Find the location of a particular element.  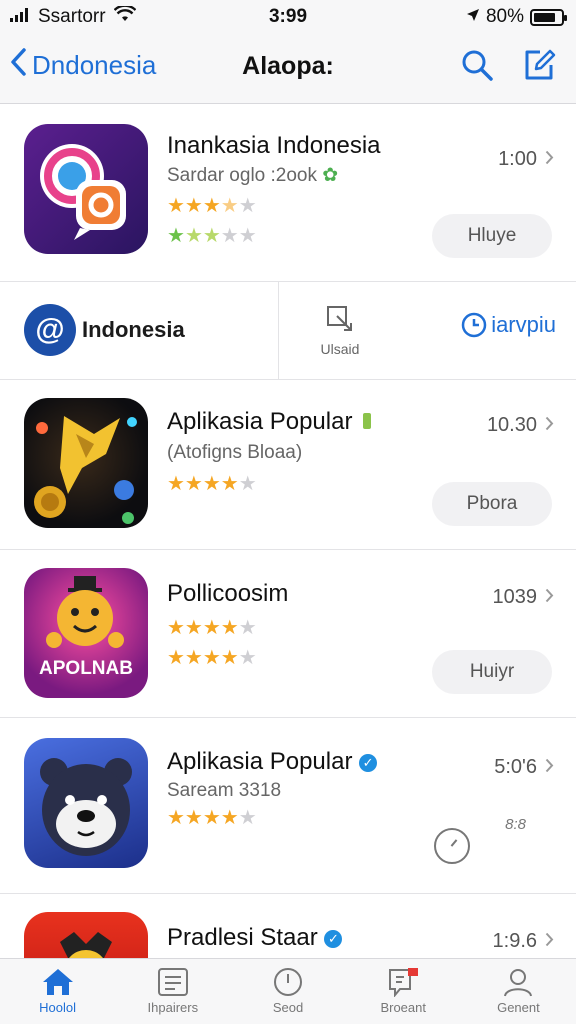

list-icon is located at coordinates (172, 982).